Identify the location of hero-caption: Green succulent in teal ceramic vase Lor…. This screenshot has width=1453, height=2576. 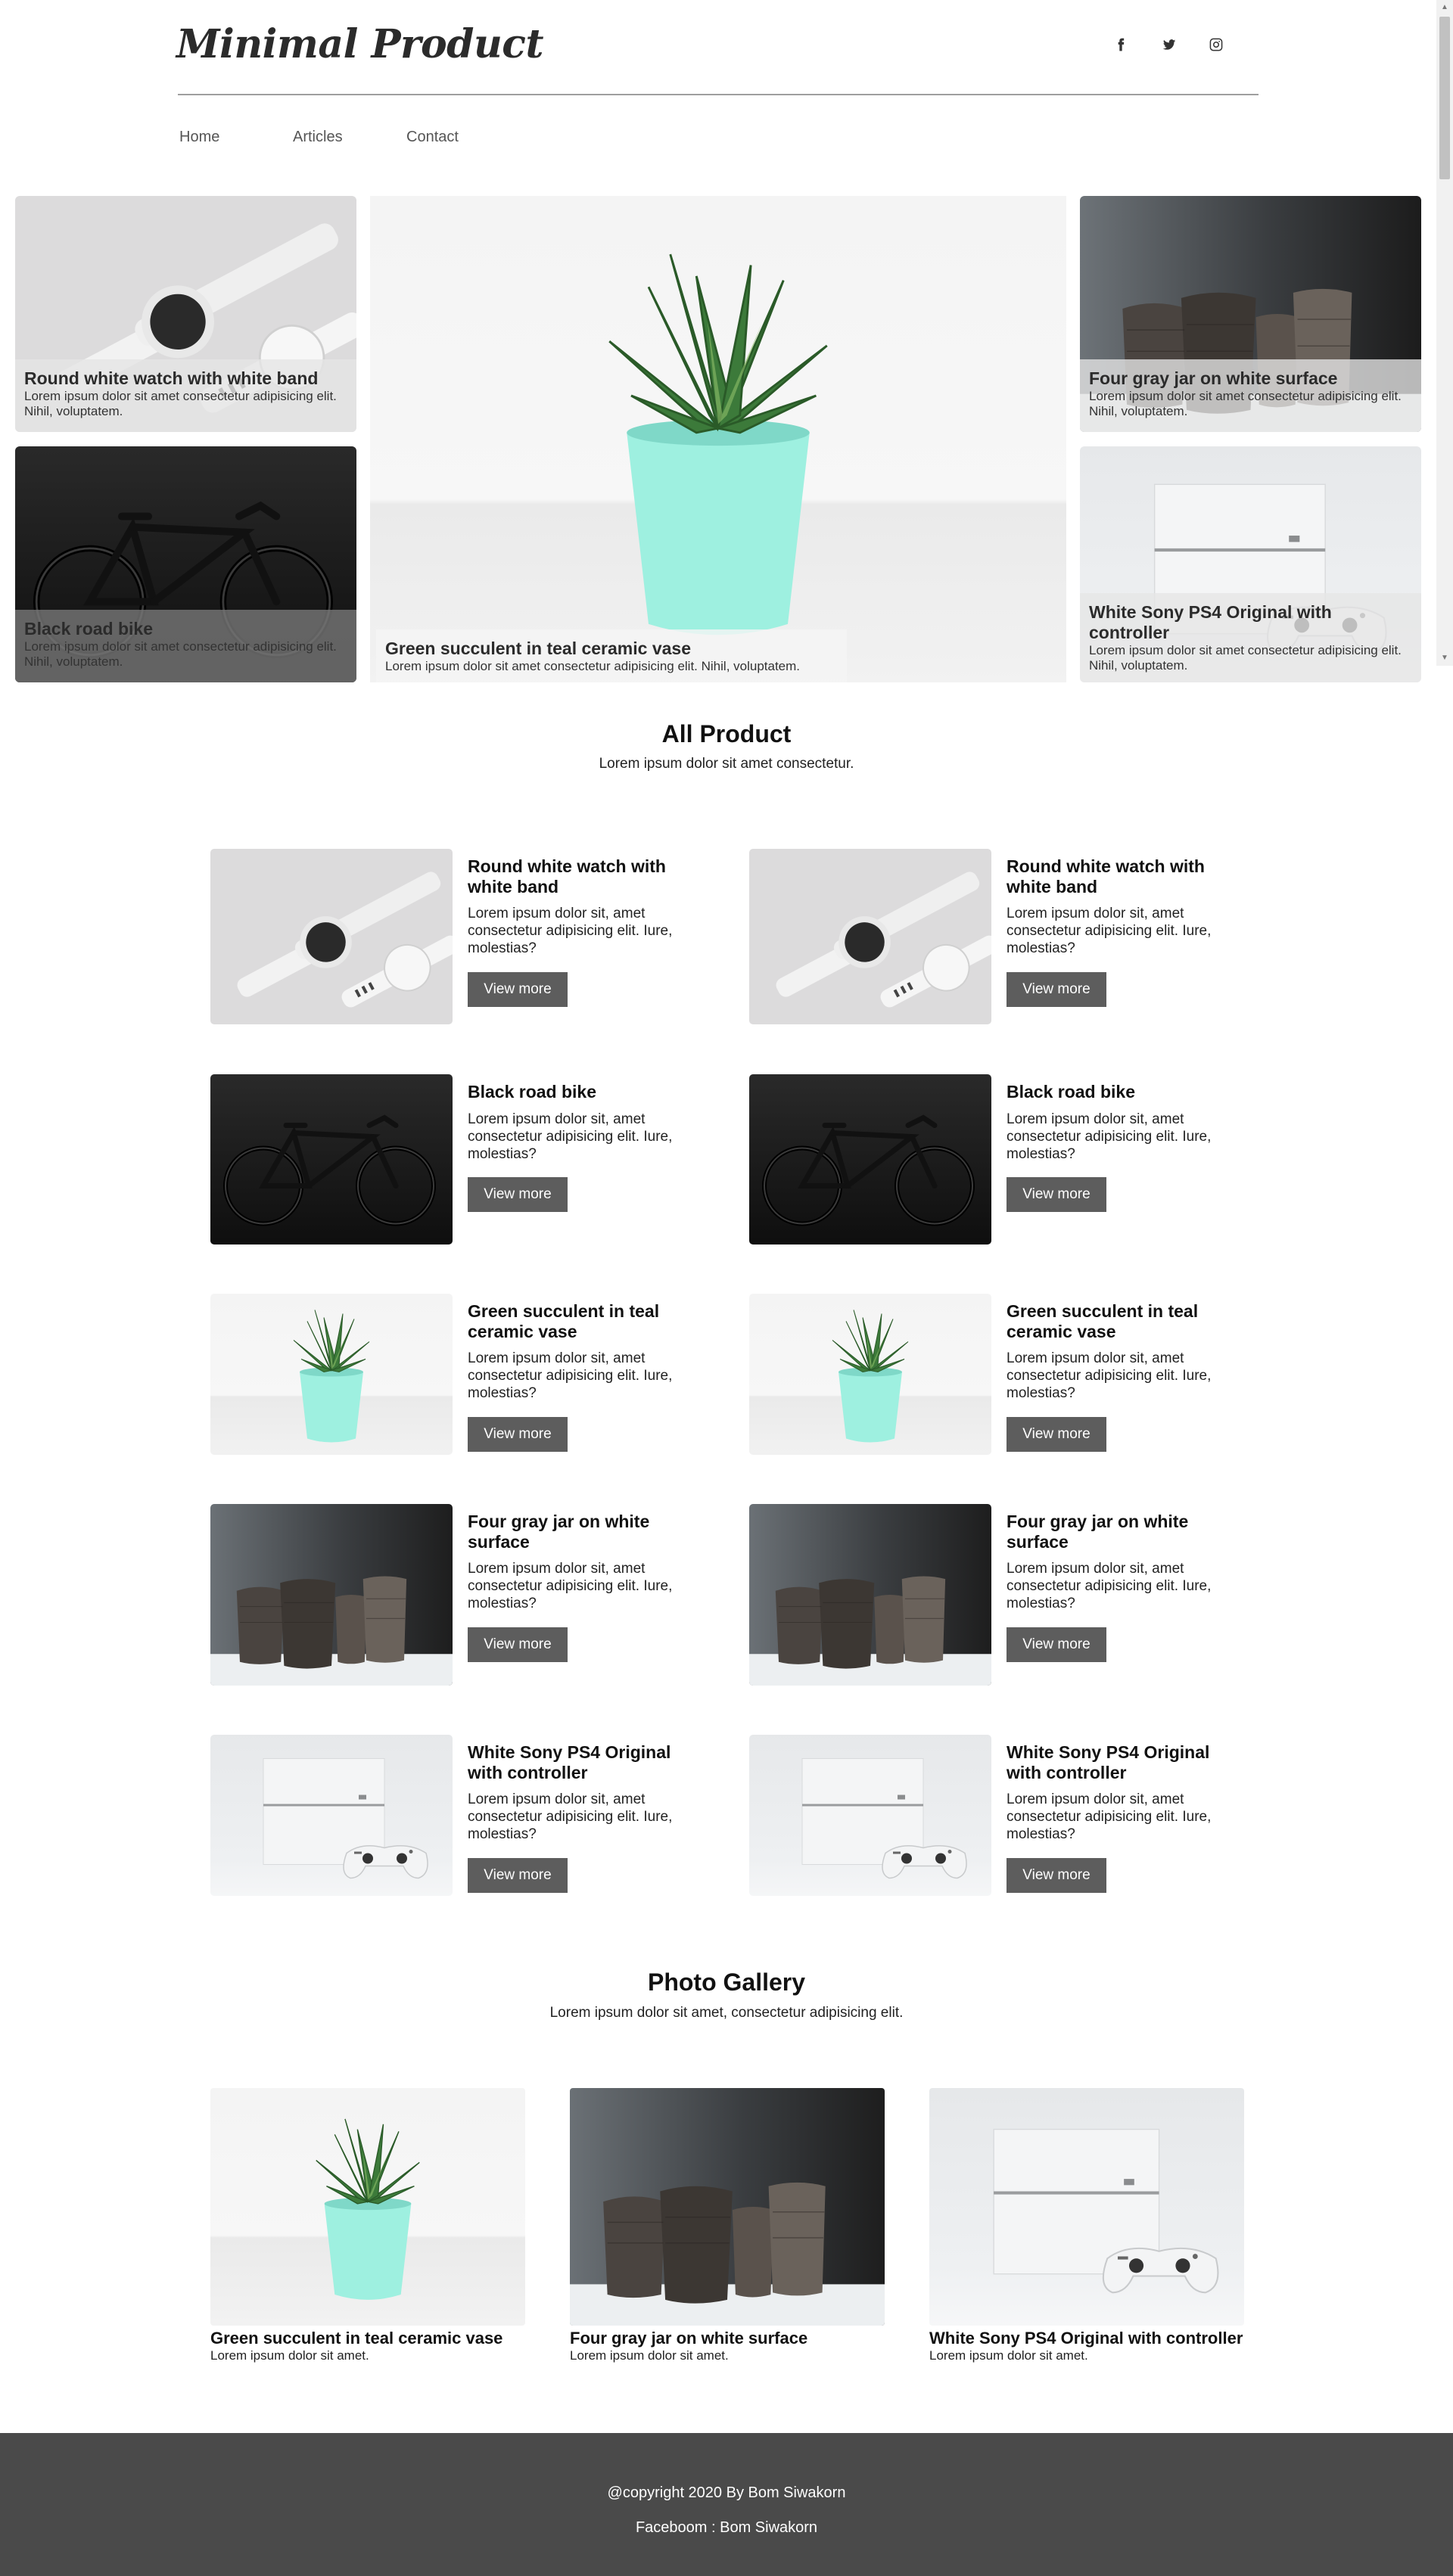
(611, 655).